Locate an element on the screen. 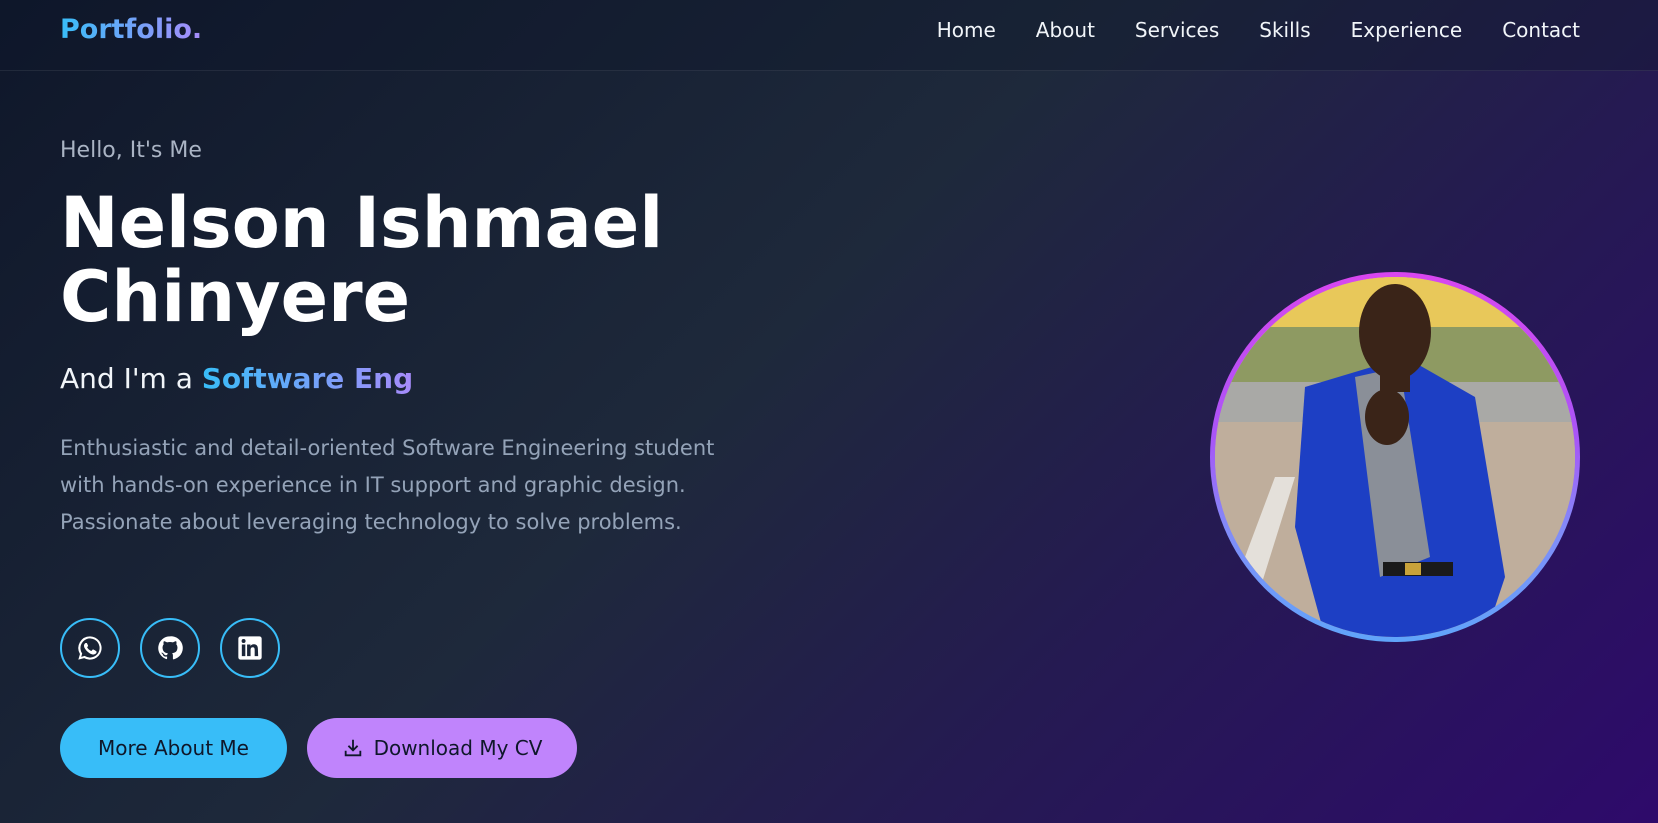 The width and height of the screenshot is (1658, 823). linkedin-button is located at coordinates (250, 648).